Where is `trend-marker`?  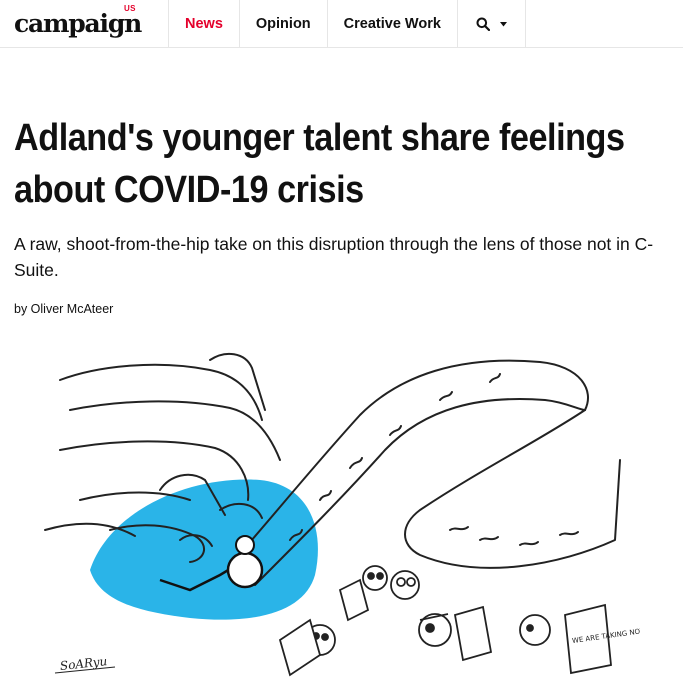 trend-marker is located at coordinates (245, 570).